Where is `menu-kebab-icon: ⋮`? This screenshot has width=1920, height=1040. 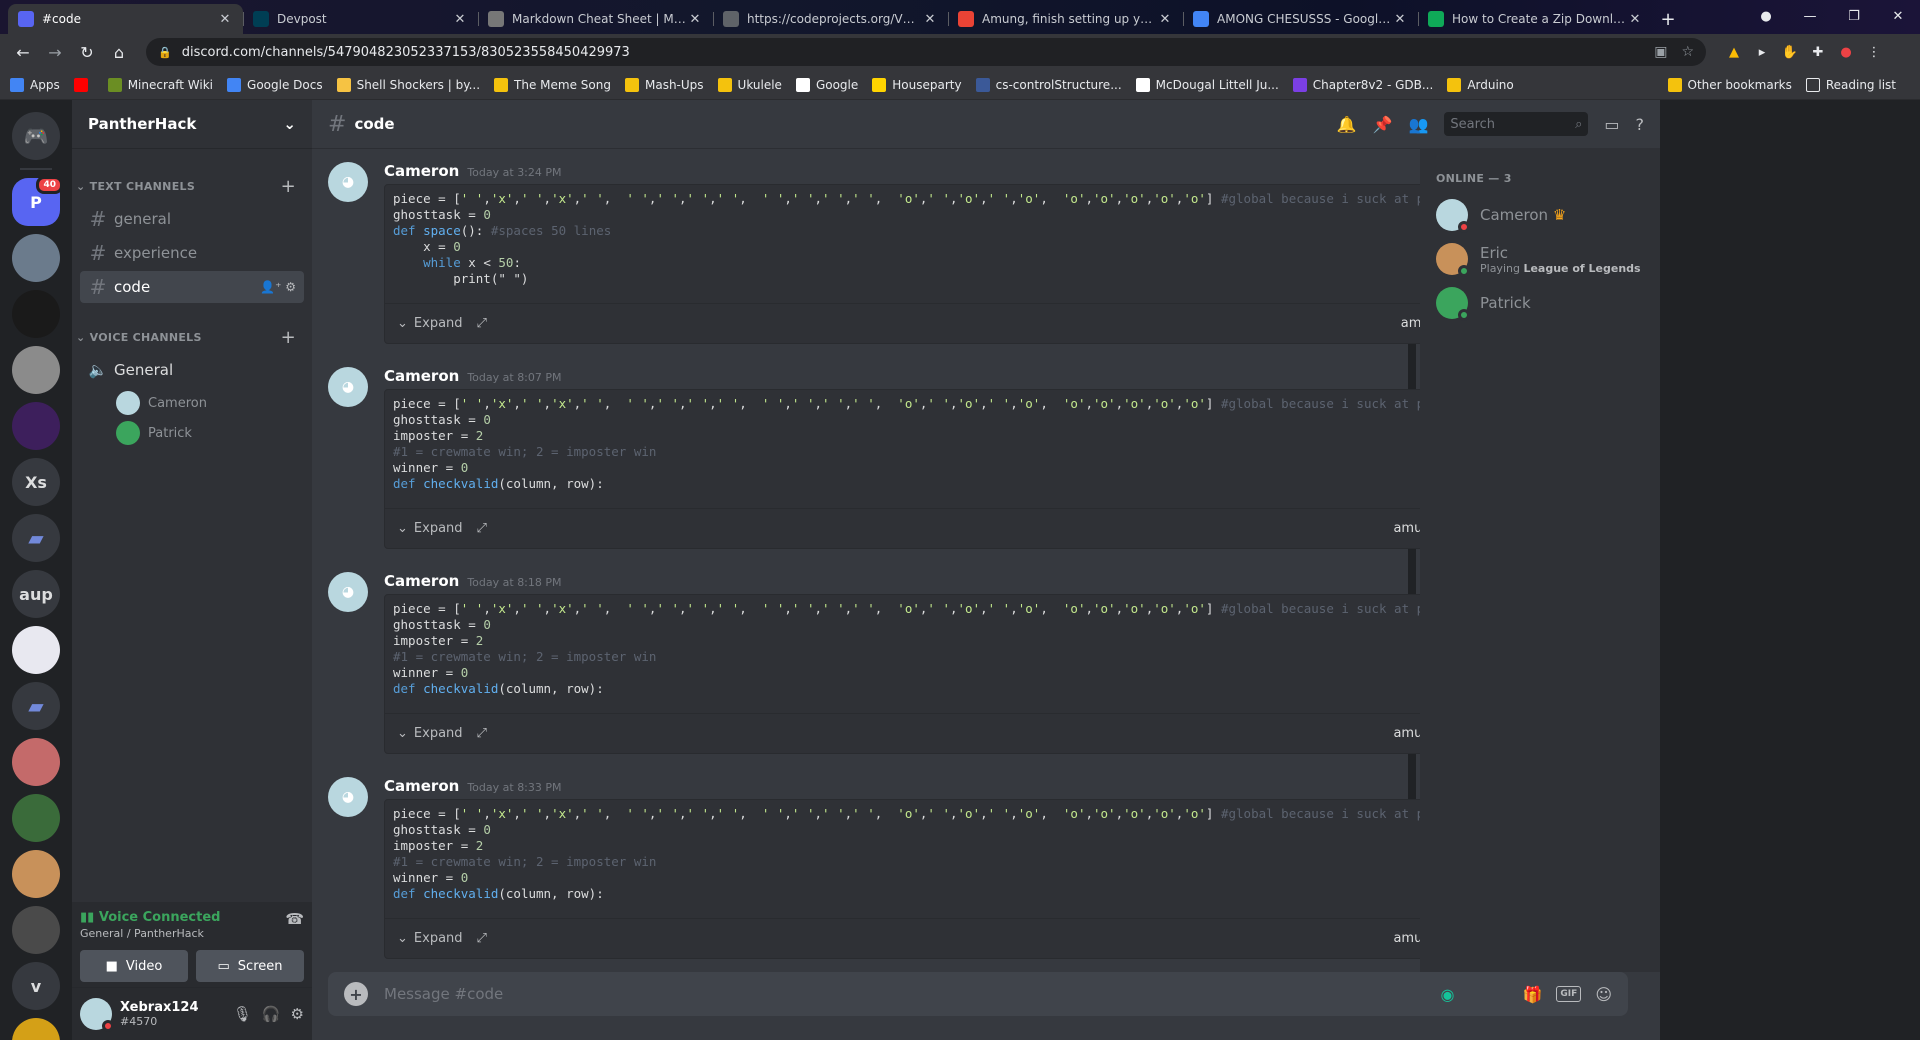
menu-kebab-icon: ⋮ is located at coordinates (1874, 52).